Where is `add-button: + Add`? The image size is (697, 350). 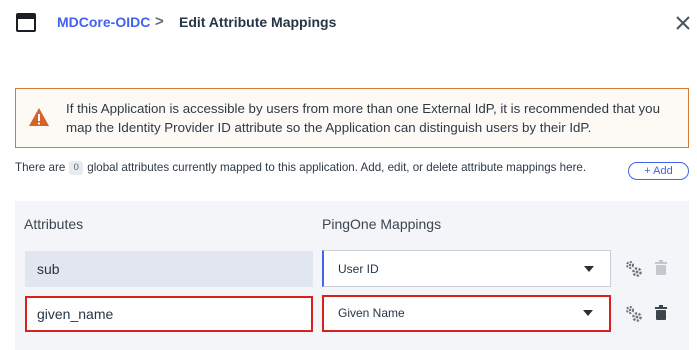
add-button: + Add is located at coordinates (658, 171).